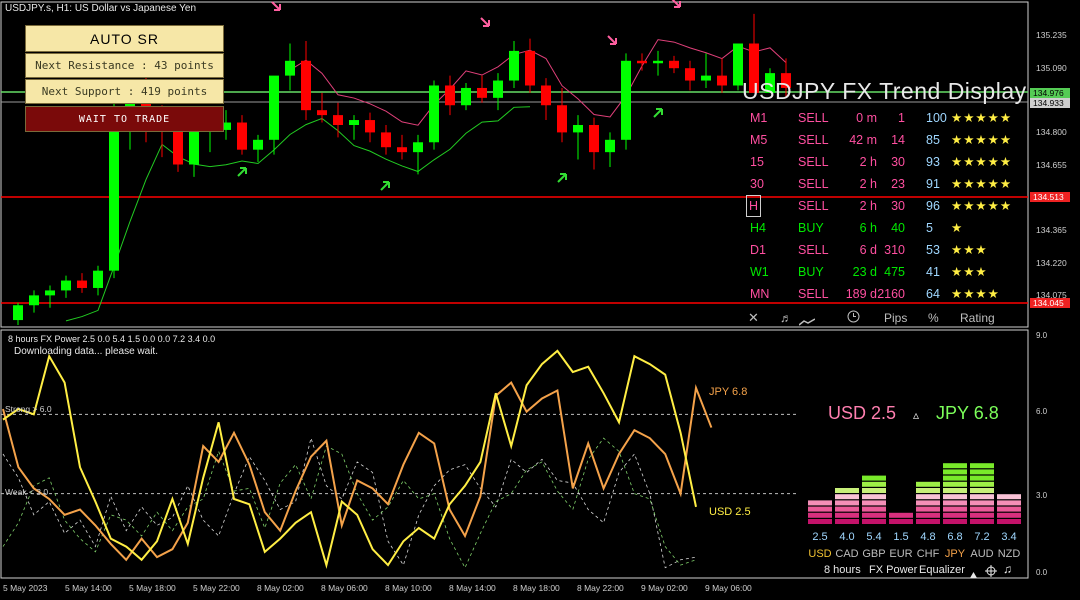 The height and width of the screenshot is (600, 1080). I want to click on next-support-label: Next Support : 419 points, so click(124, 91).